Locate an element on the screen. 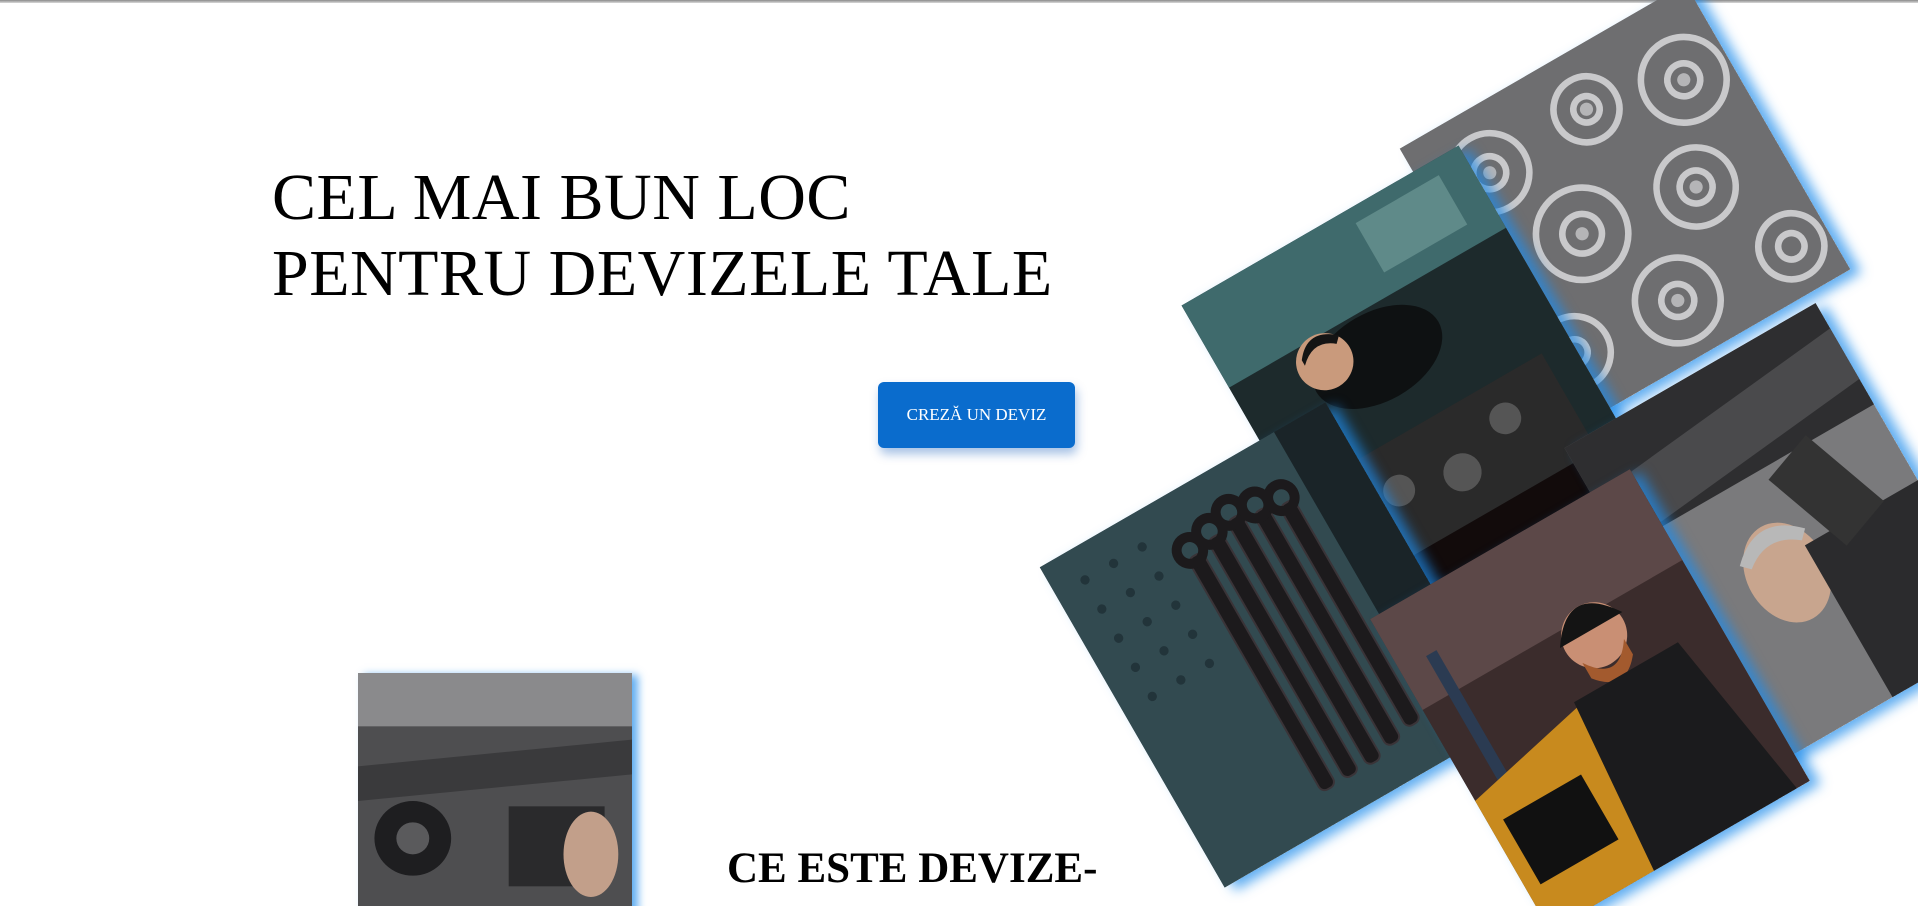  window-top-edge is located at coordinates (959, 1).